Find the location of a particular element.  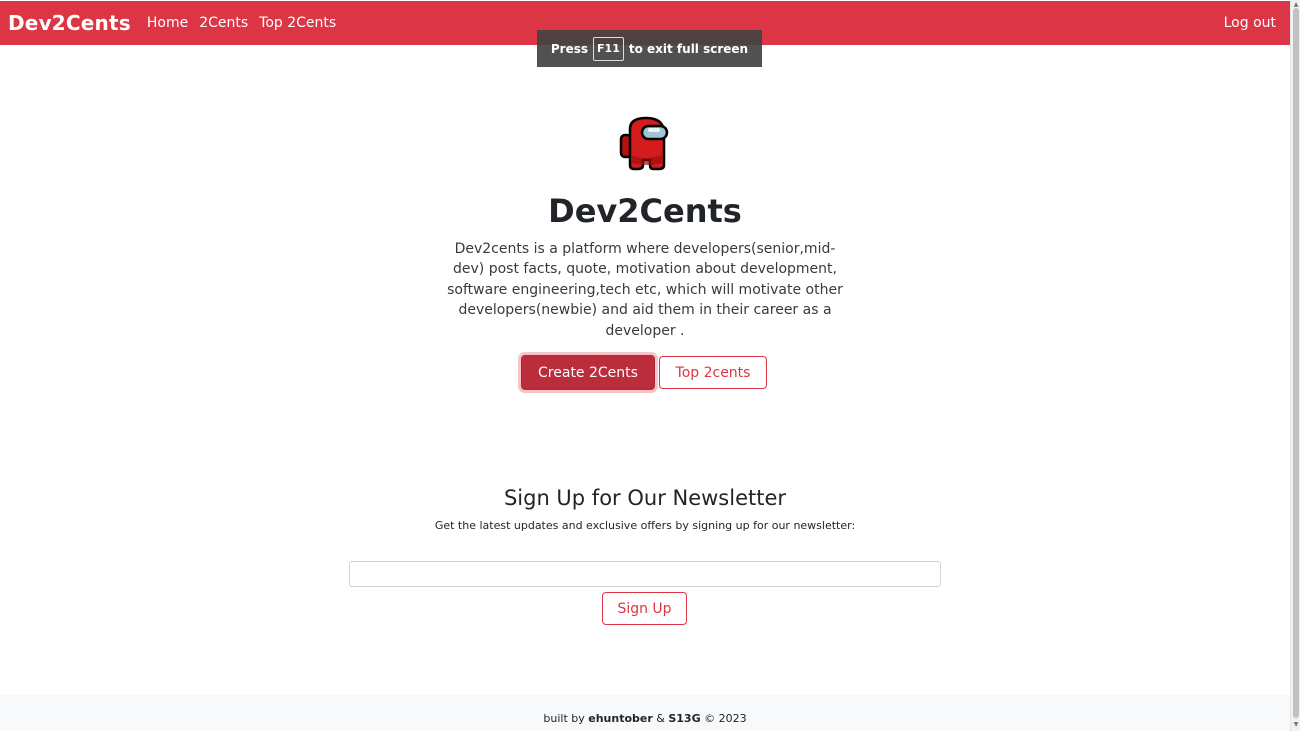

logout-link: Log out is located at coordinates (1250, 23).